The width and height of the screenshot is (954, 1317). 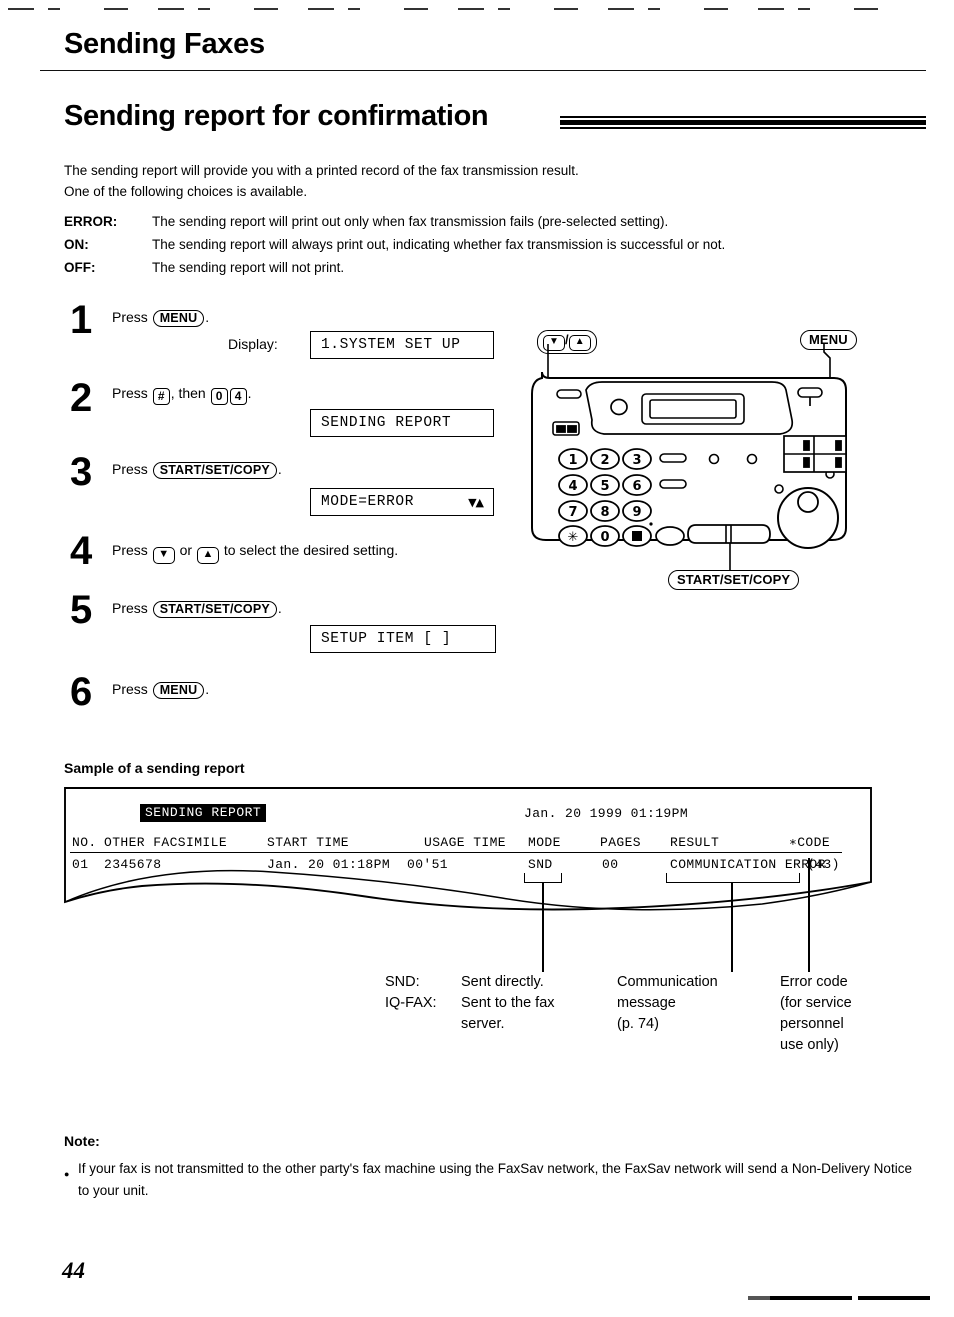 What do you see at coordinates (81, 551) in the screenshot?
I see `step-number-4: 4` at bounding box center [81, 551].